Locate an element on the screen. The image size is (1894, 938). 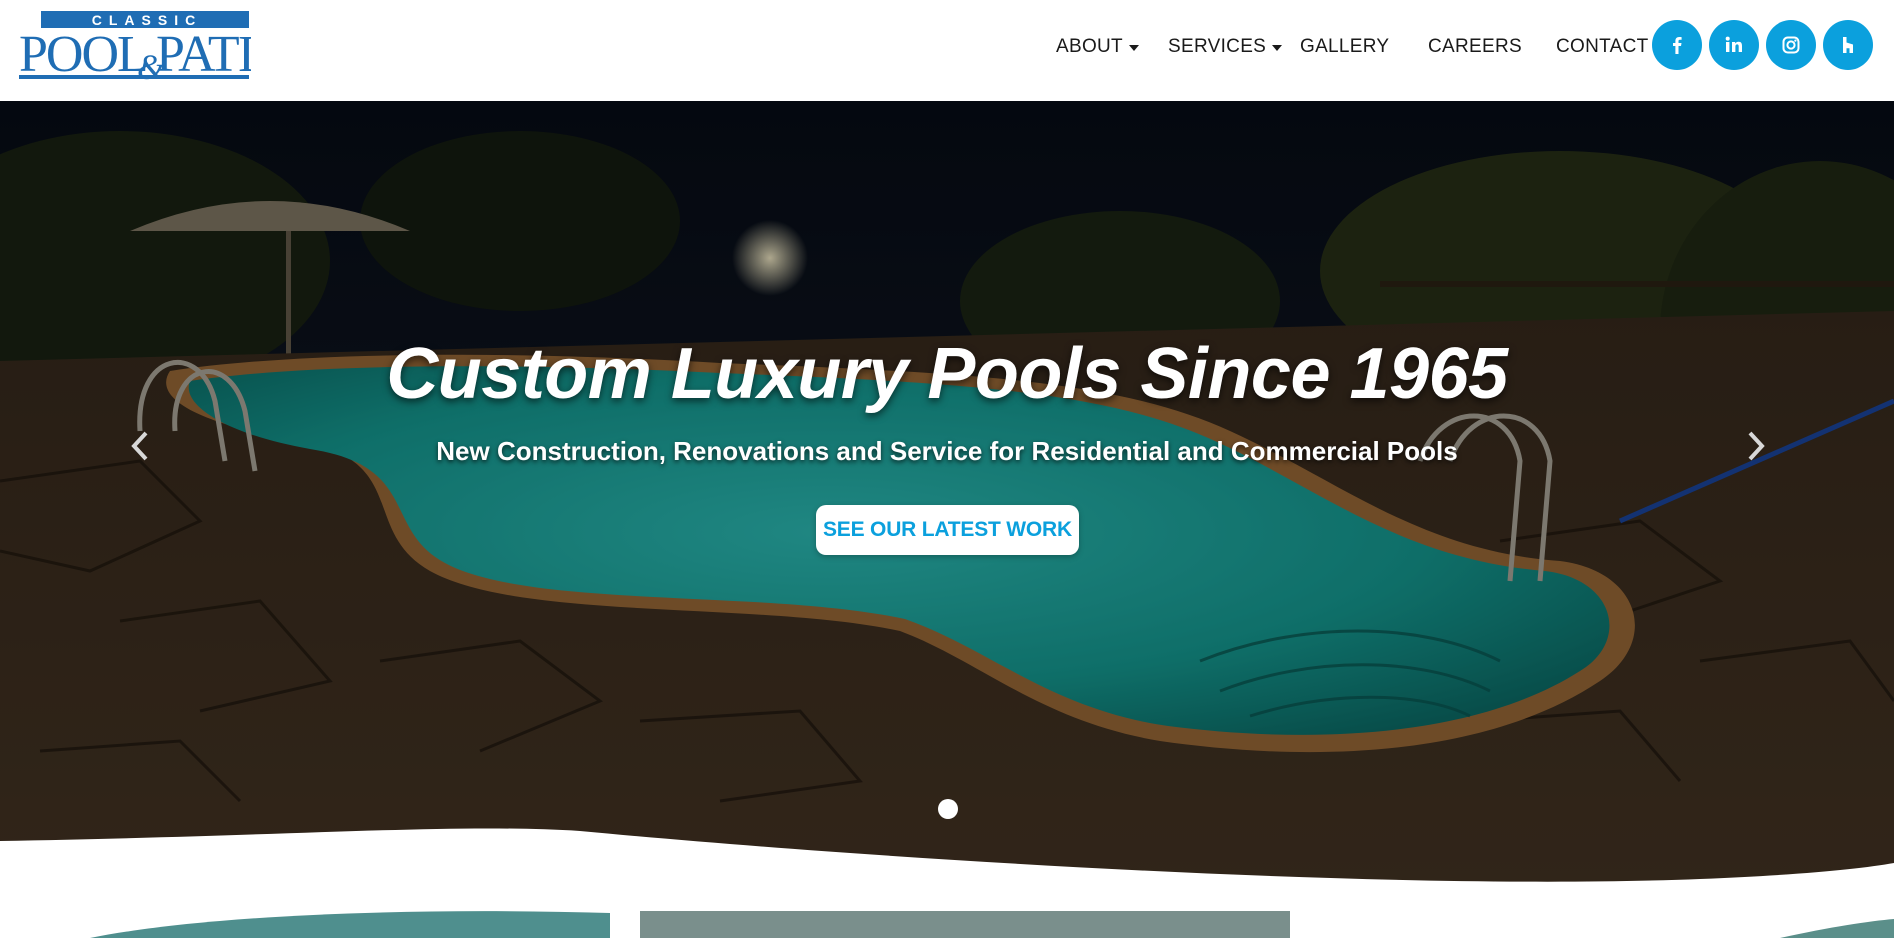
slider-next-button is located at coordinates (1756, 446).